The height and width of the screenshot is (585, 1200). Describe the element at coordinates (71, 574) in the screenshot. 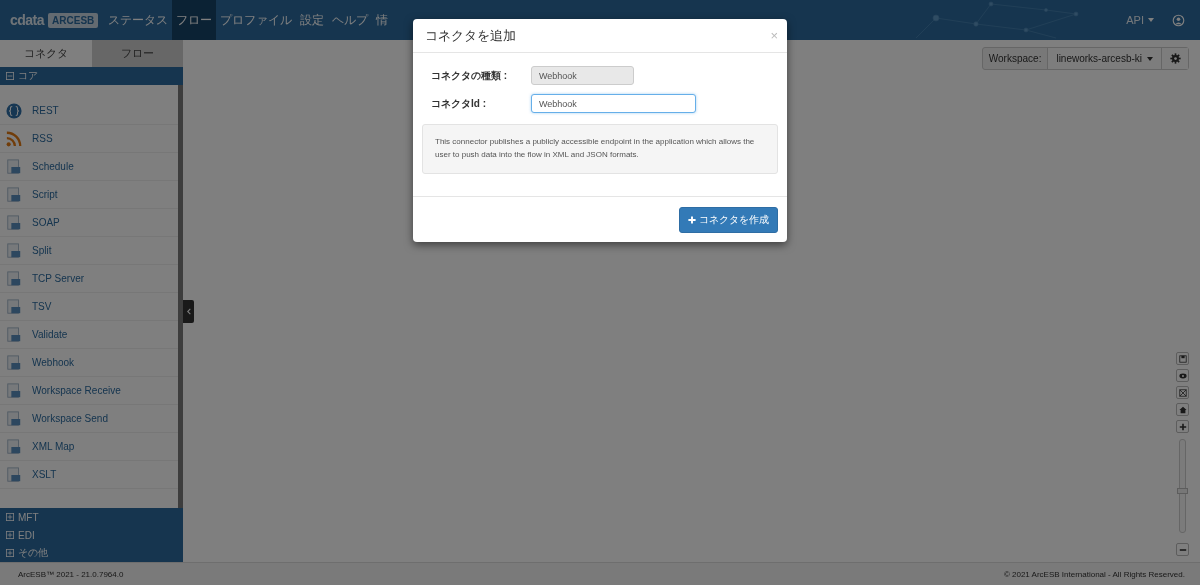

I see `version-text: ArcESB™ 2021 - 21.0.7964.0` at that location.